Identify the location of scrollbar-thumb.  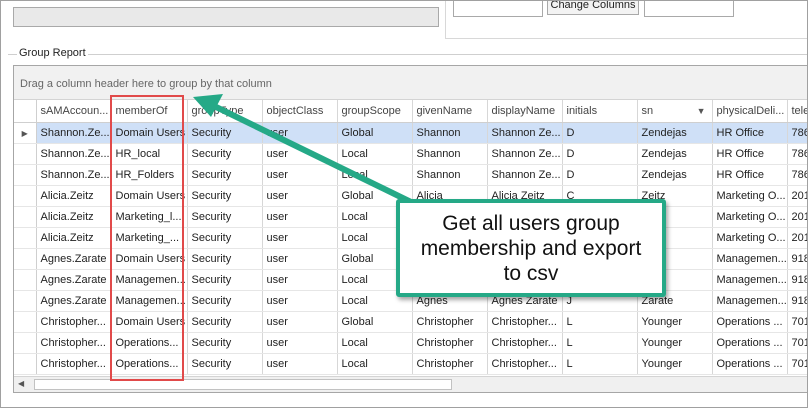
(243, 384).